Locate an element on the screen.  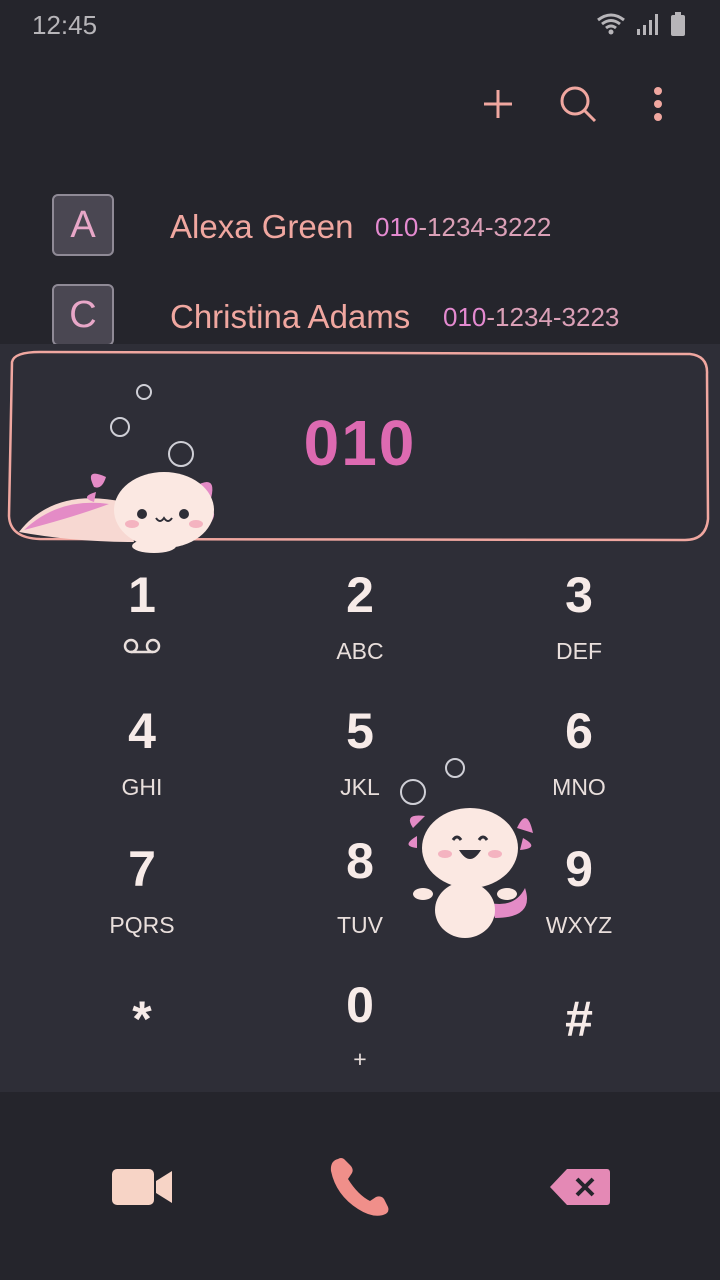
key-digit: 7 is located at coordinates (142, 869).